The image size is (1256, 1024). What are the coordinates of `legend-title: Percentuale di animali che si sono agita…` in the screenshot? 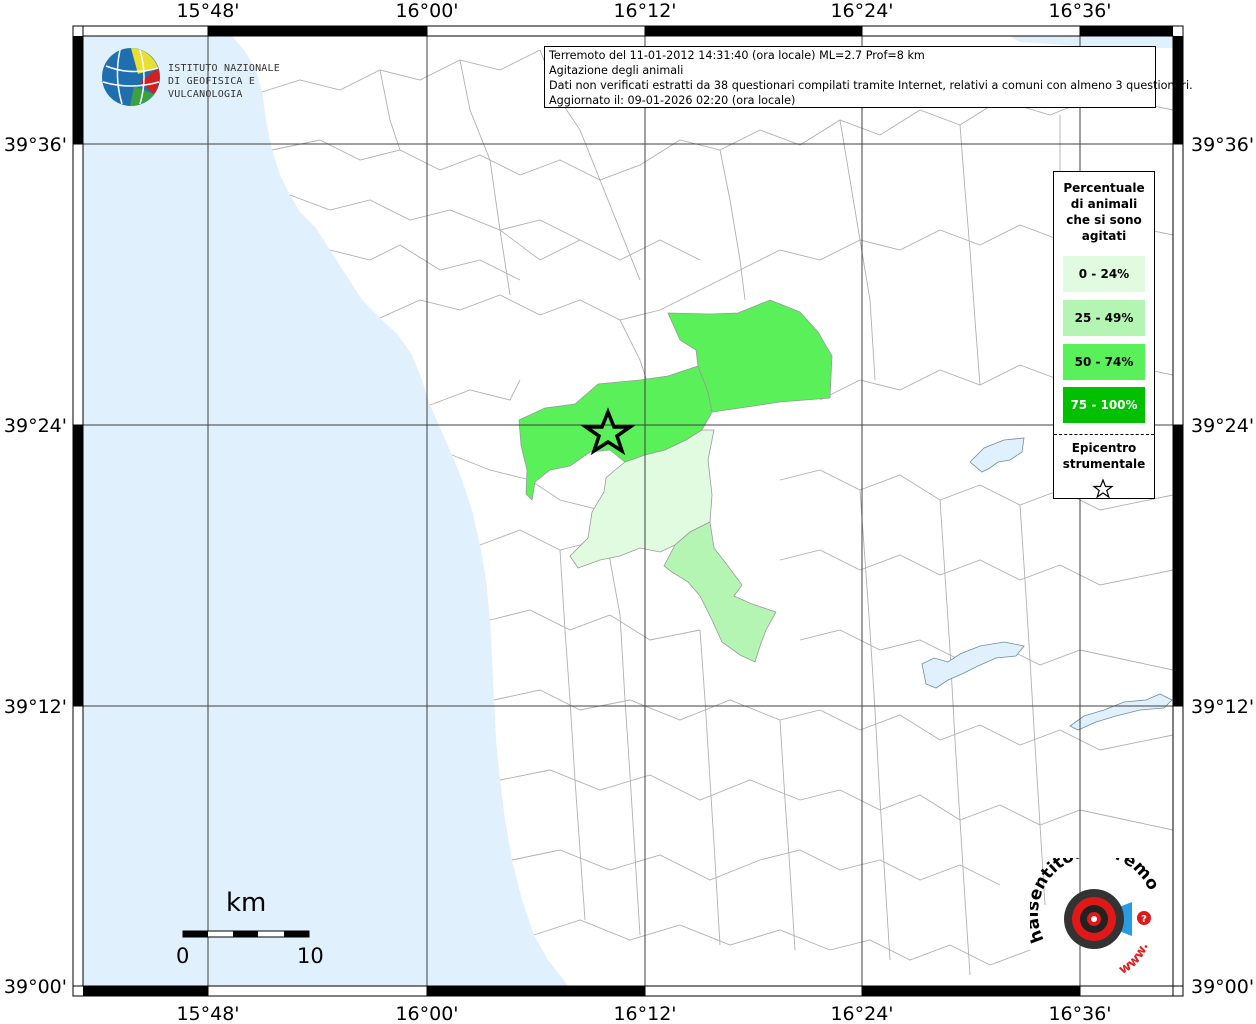 It's located at (1104, 212).